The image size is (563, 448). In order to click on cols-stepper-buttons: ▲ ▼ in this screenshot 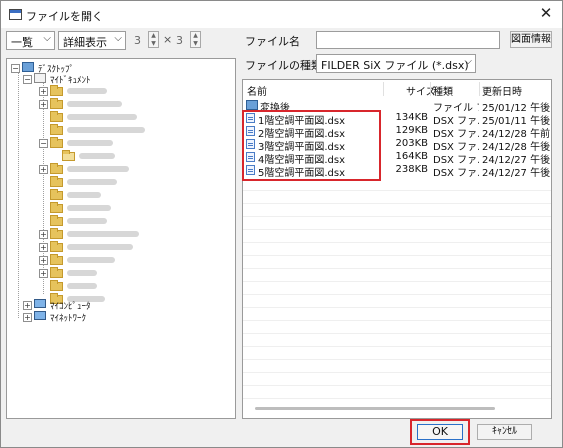, I will do `click(195, 39)`.